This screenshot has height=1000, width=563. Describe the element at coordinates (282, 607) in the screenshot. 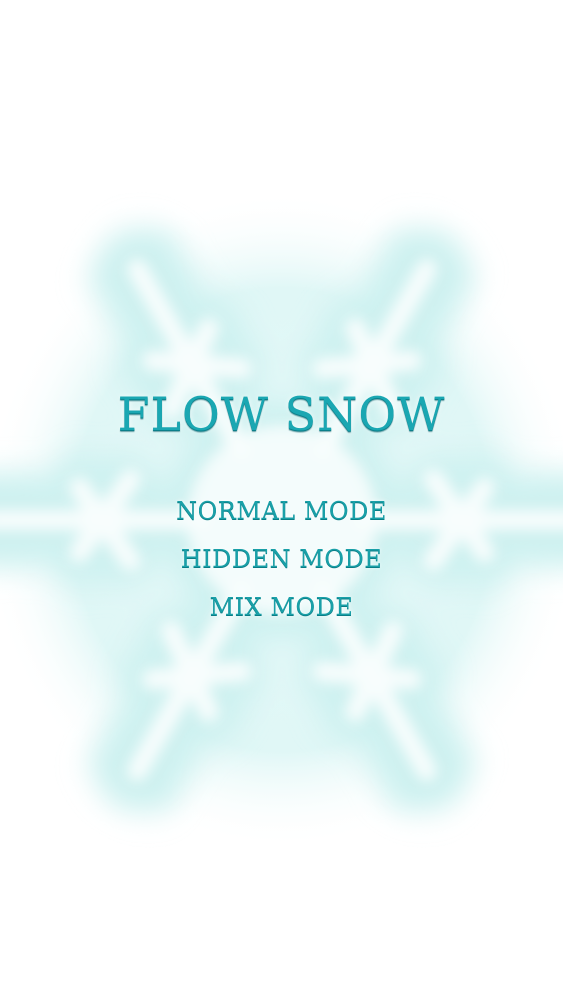

I see `mix-mode-button: MIX MODE` at that location.